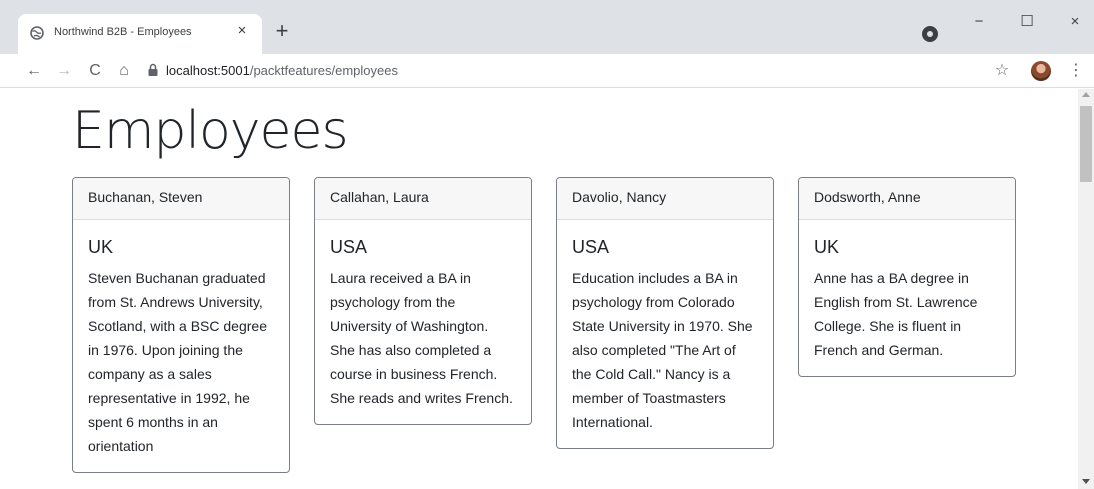  What do you see at coordinates (1076, 71) in the screenshot?
I see `menu-icon: ⋮` at bounding box center [1076, 71].